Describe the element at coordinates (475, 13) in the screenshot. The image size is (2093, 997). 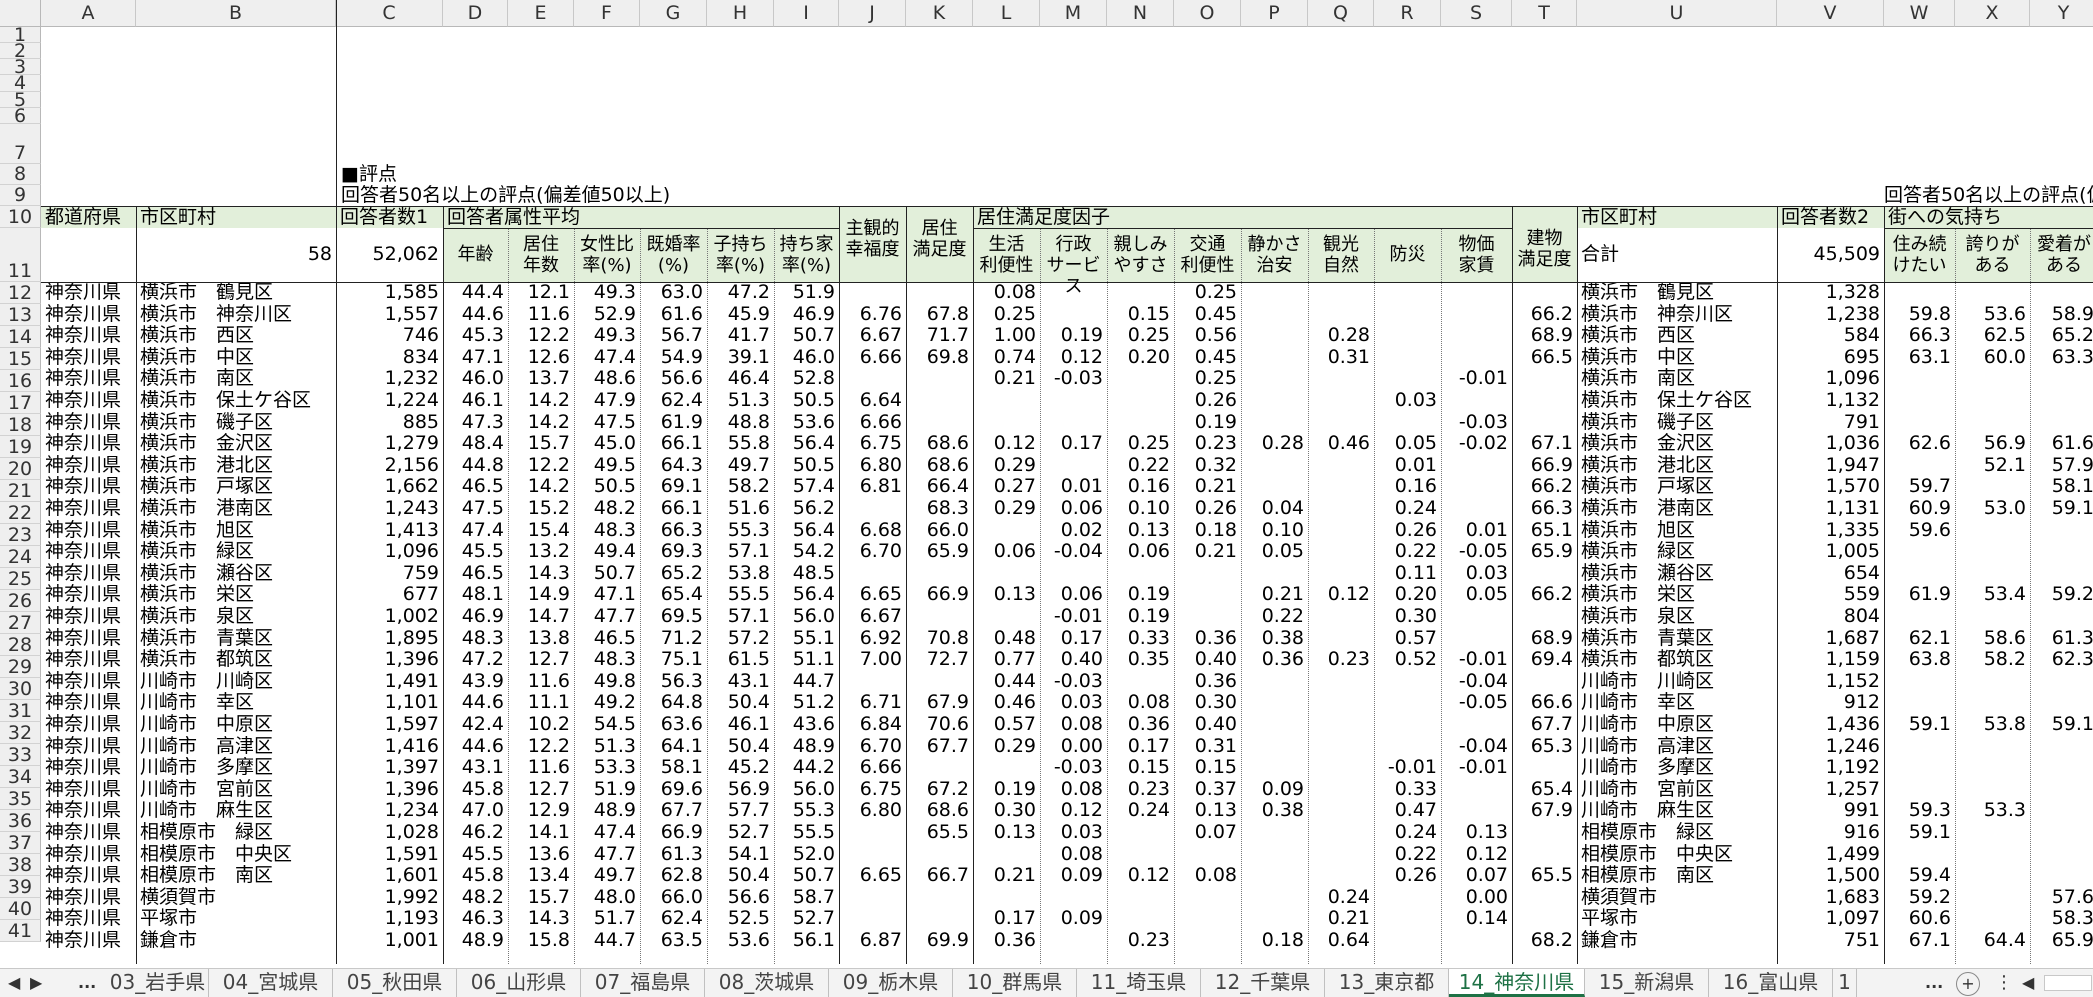
I see `column-header-d: D` at that location.